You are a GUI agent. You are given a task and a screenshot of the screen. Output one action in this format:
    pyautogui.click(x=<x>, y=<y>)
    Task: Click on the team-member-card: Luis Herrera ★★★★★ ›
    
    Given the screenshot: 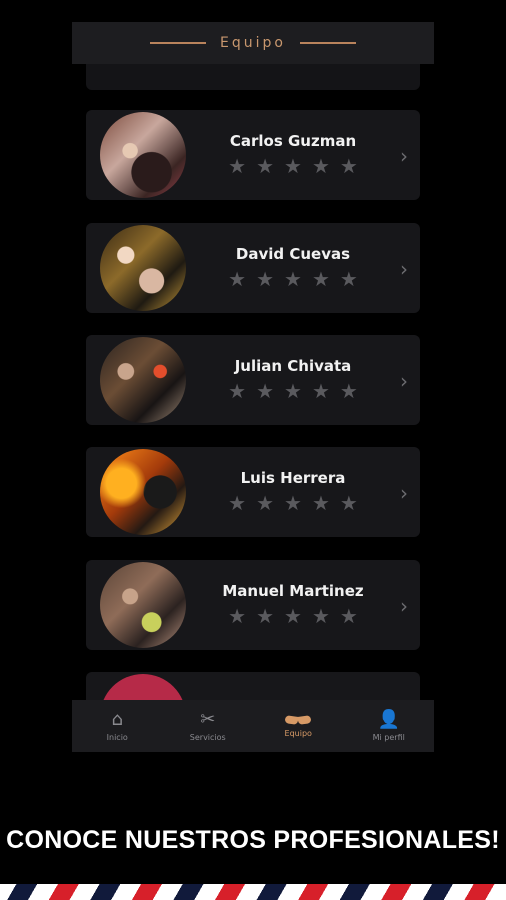 What is the action you would take?
    pyautogui.click(x=253, y=492)
    